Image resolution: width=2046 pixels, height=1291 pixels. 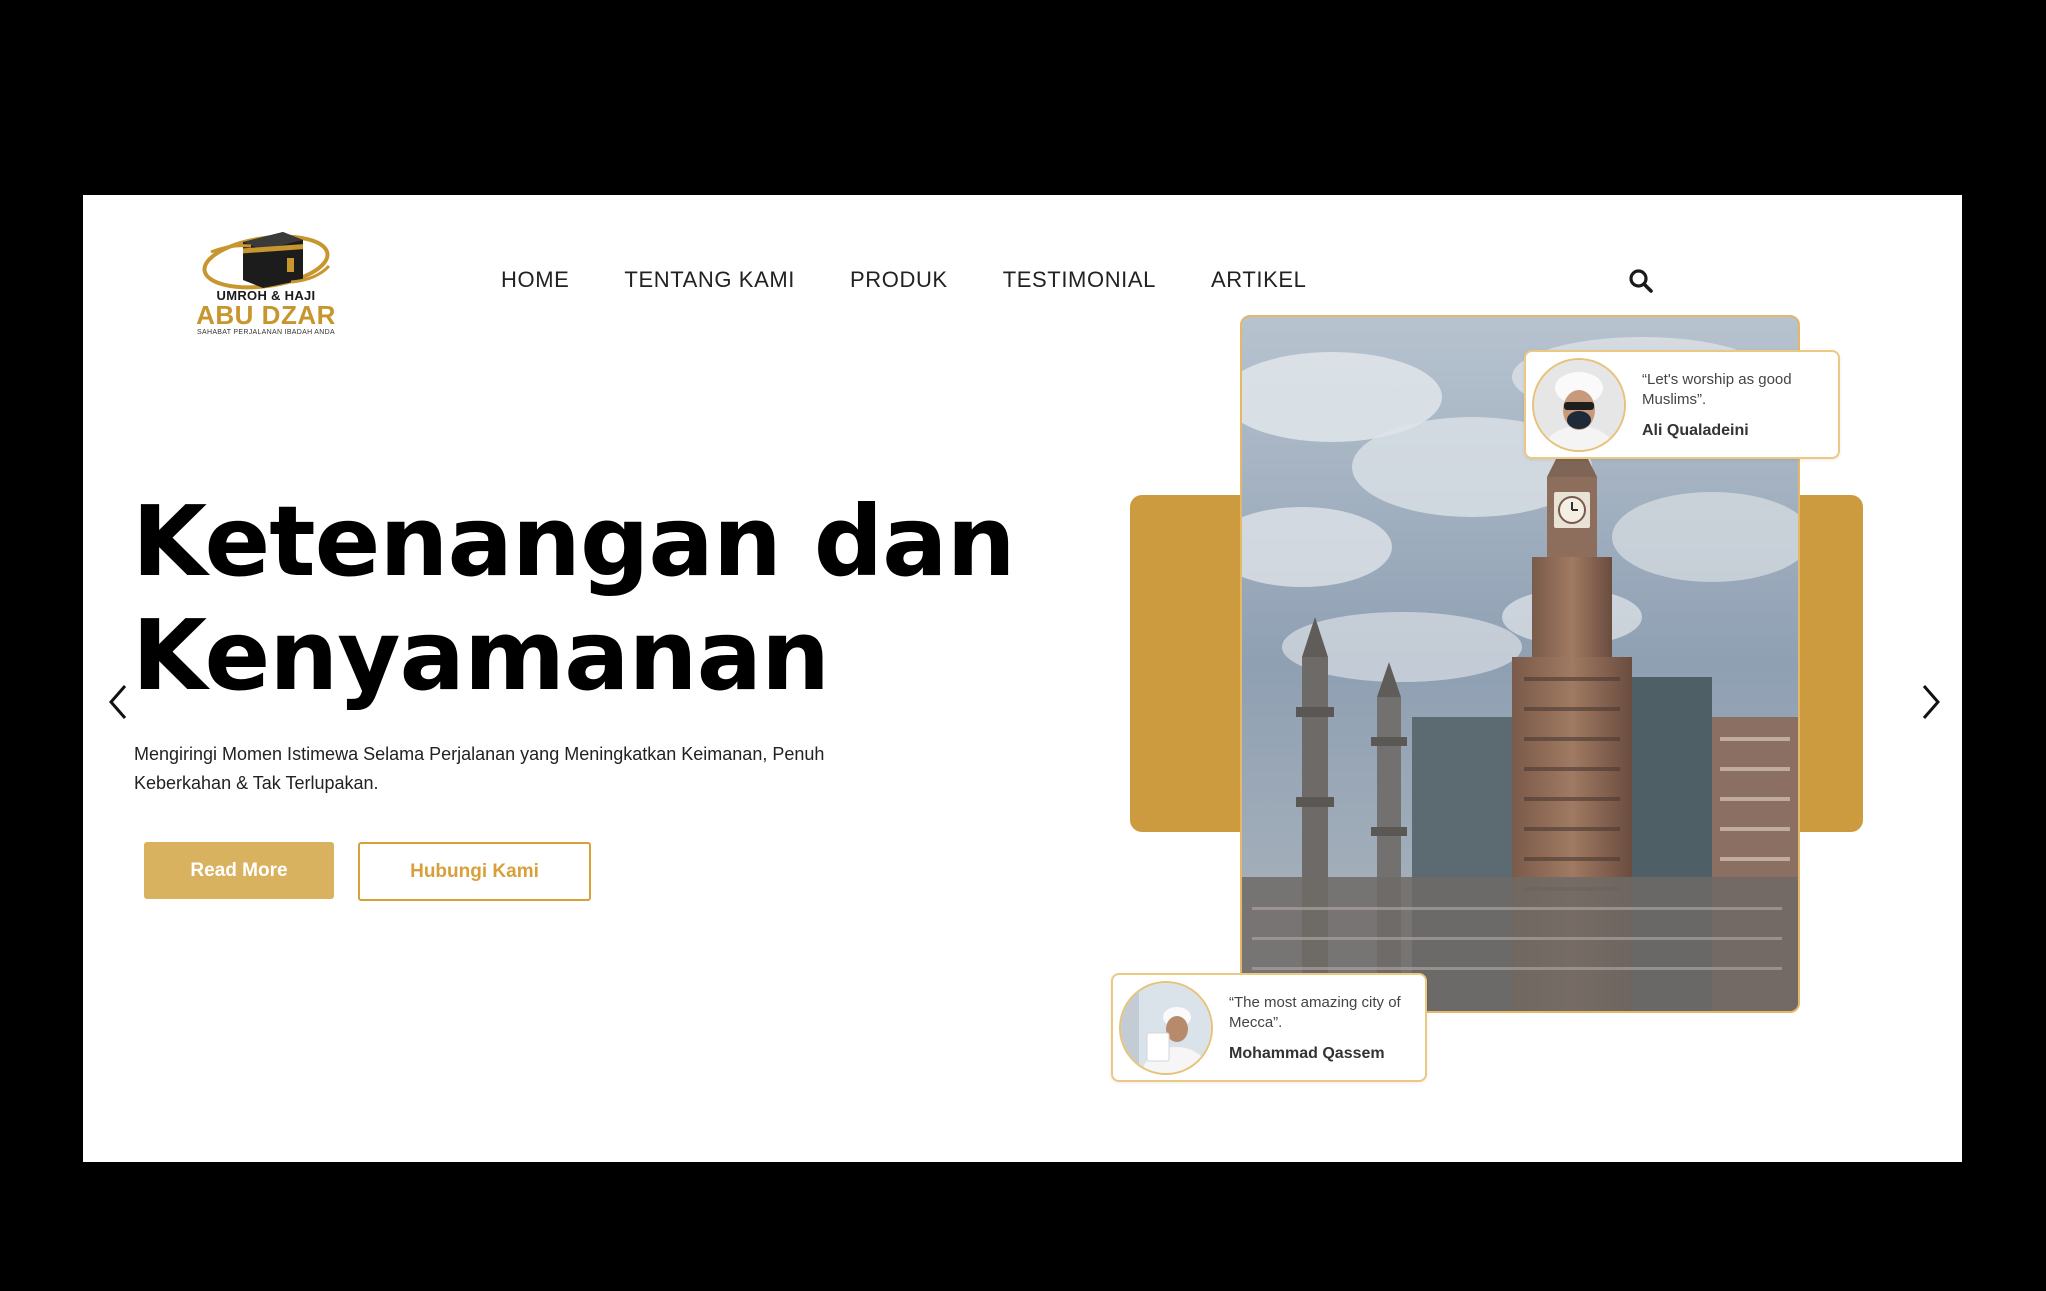 I want to click on slider-prev-button, so click(x=118, y=702).